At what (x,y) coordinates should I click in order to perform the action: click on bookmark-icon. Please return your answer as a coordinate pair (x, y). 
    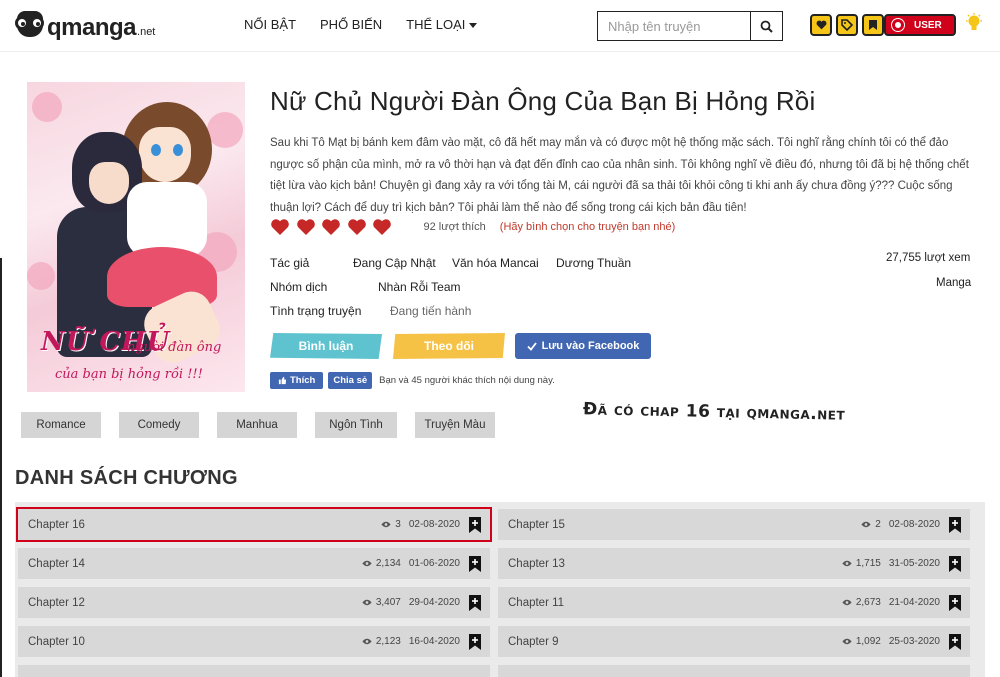
    Looking at the image, I should click on (873, 25).